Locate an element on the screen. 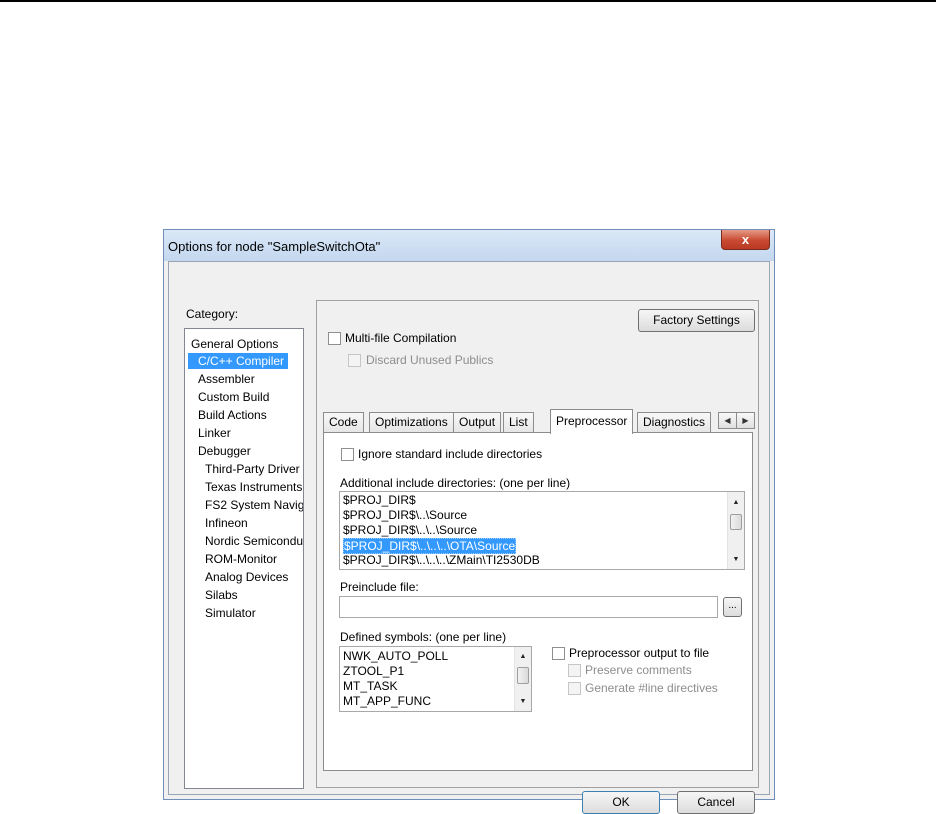  defined-symbols-label: Defined symbols: (one per line) is located at coordinates (423, 637).